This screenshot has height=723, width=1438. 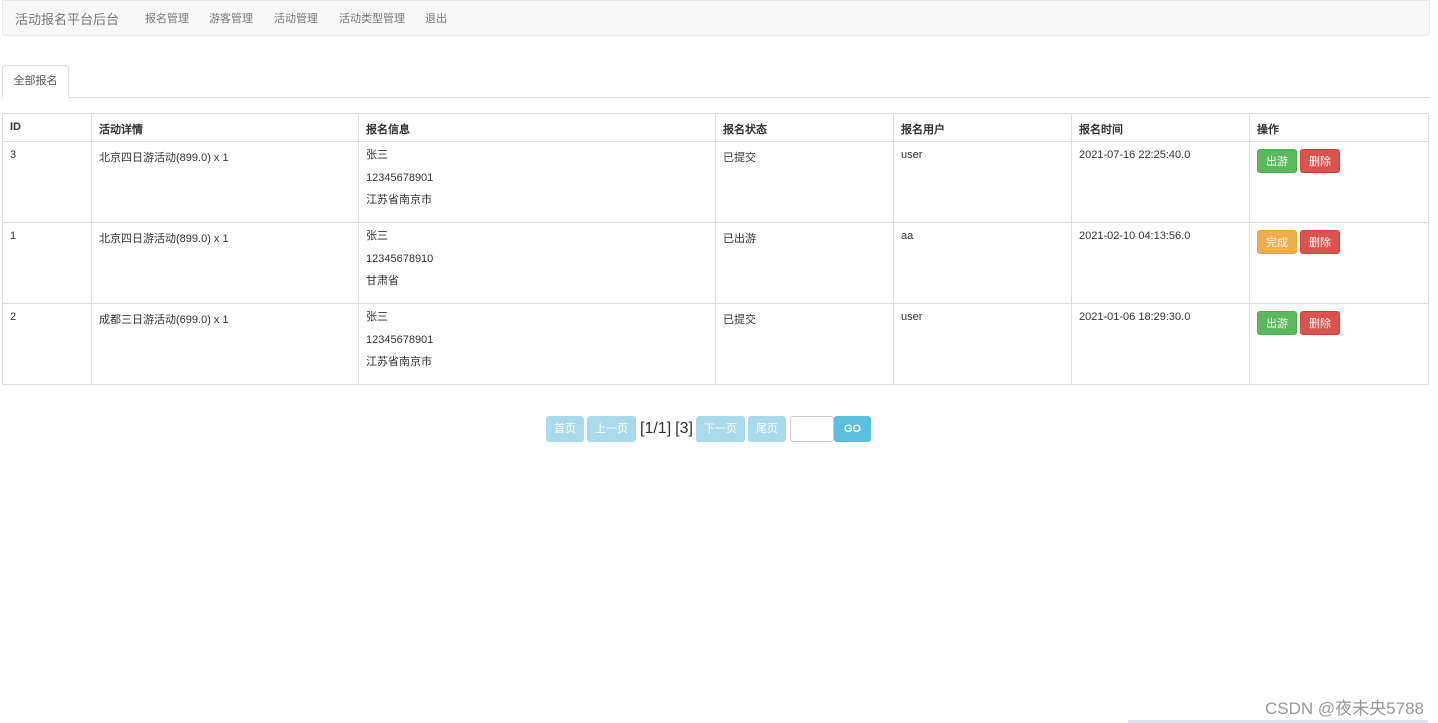 I want to click on page-indicator: [1/1], so click(x=656, y=428).